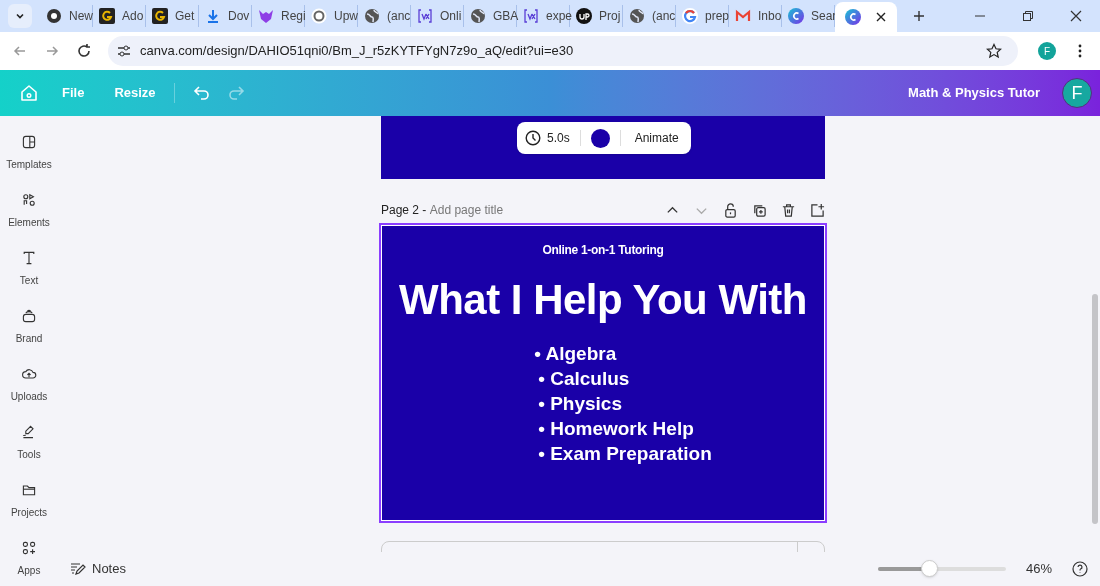  Describe the element at coordinates (225, 16) in the screenshot. I see `browser-tab: Dov` at that location.